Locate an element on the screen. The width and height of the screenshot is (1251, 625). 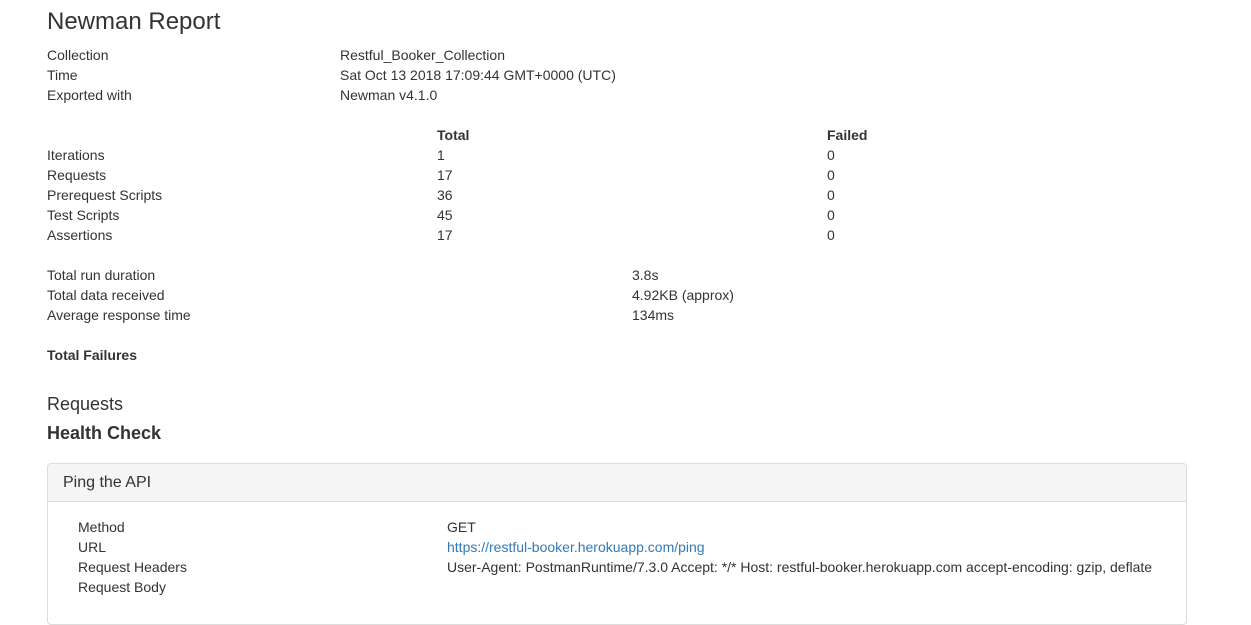
panel-heading: Ping the API is located at coordinates (617, 483).